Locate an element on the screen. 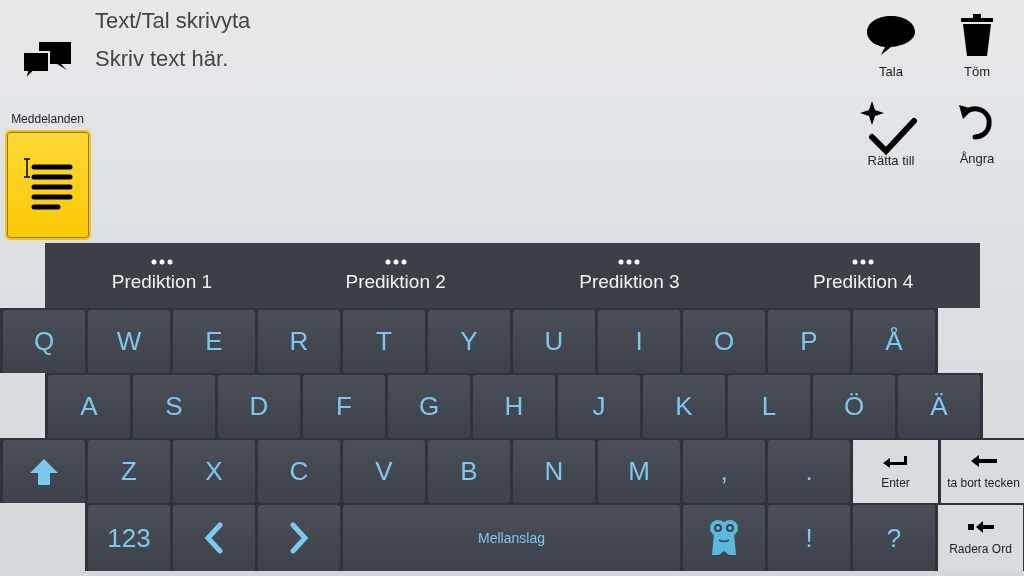  key: X is located at coordinates (214, 471).